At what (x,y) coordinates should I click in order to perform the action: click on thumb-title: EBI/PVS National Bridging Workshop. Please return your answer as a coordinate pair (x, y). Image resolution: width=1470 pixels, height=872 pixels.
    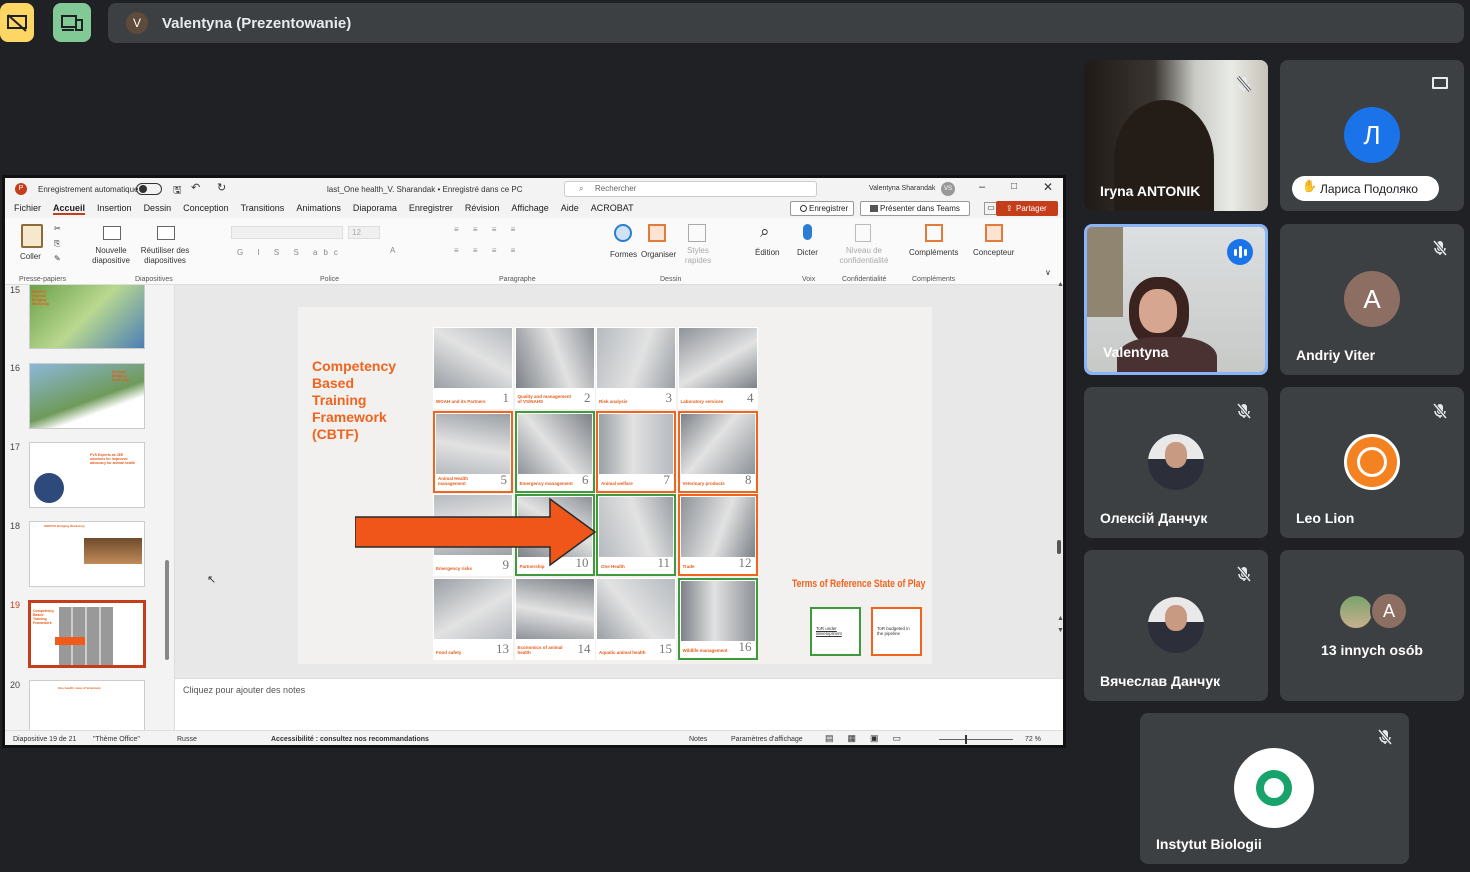
    Looking at the image, I should click on (41, 298).